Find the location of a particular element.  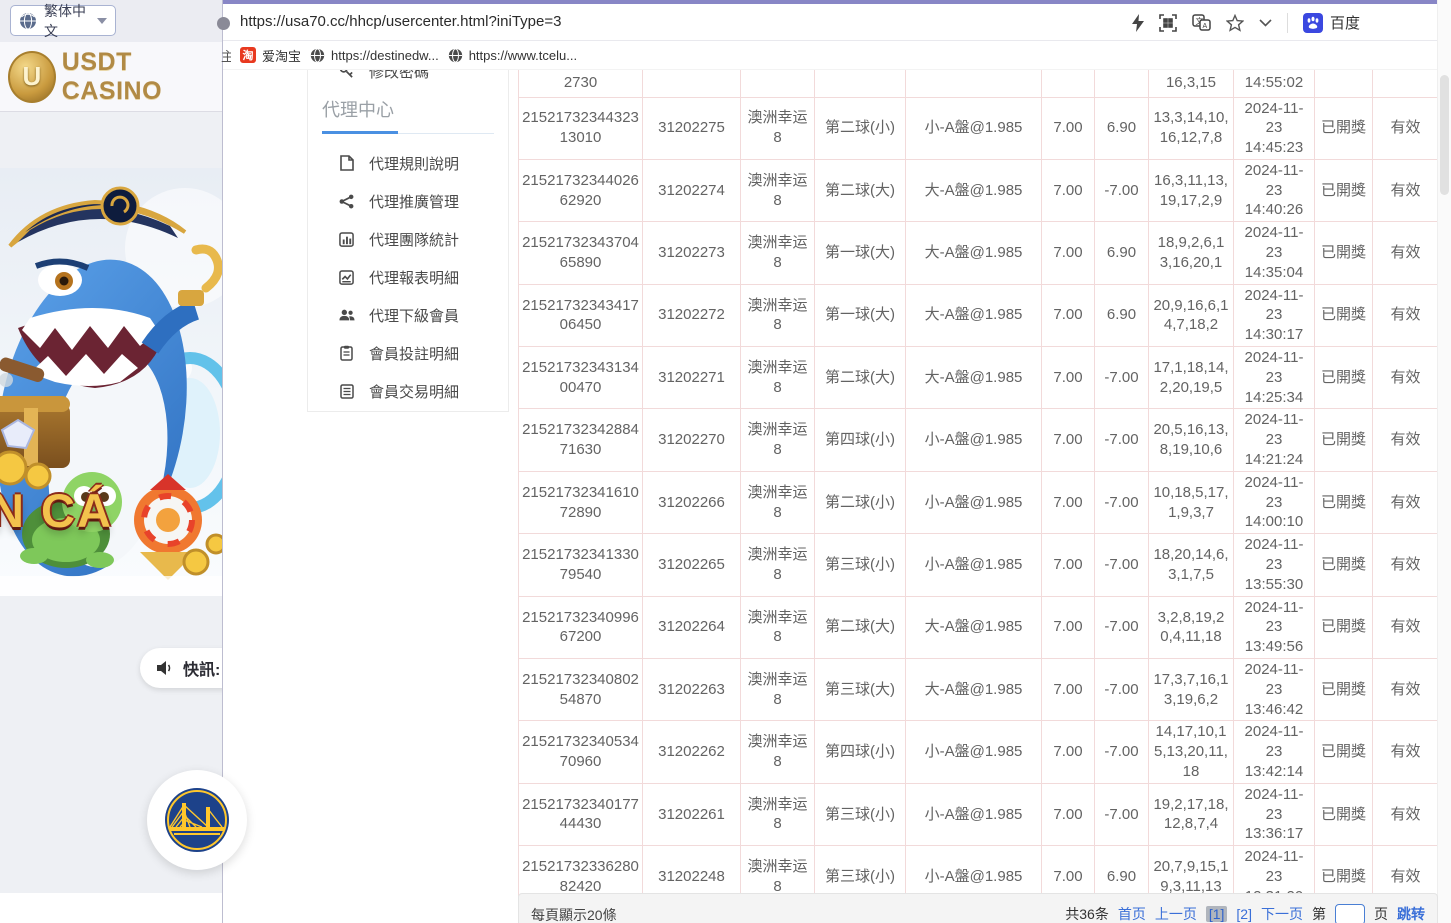

cell-numbers: 14,17,10,15,13,20,11,18 is located at coordinates (1191, 752).